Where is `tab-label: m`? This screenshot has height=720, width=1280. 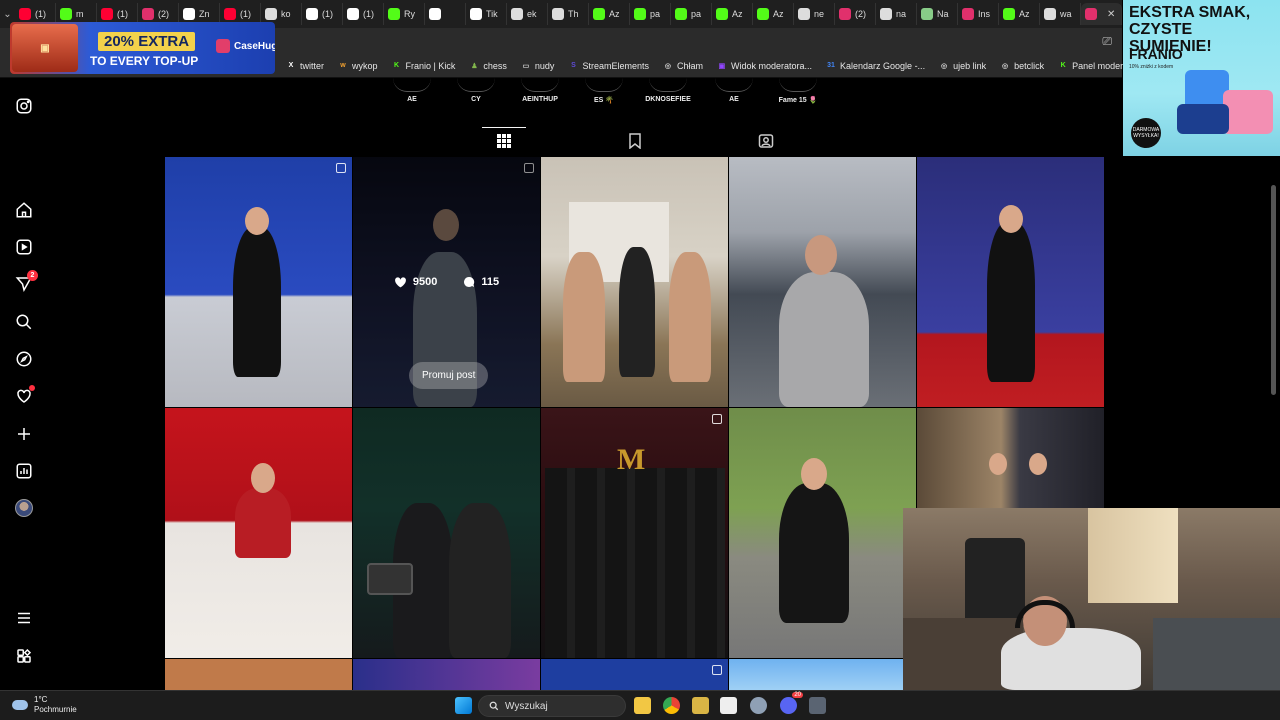
tab-label: m is located at coordinates (80, 14).